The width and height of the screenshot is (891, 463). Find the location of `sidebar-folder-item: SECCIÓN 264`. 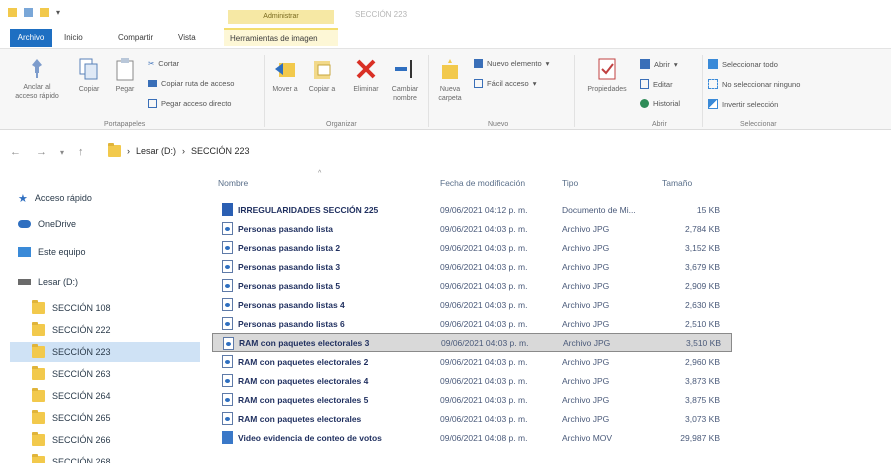

sidebar-folder-item: SECCIÓN 264 is located at coordinates (95, 396).